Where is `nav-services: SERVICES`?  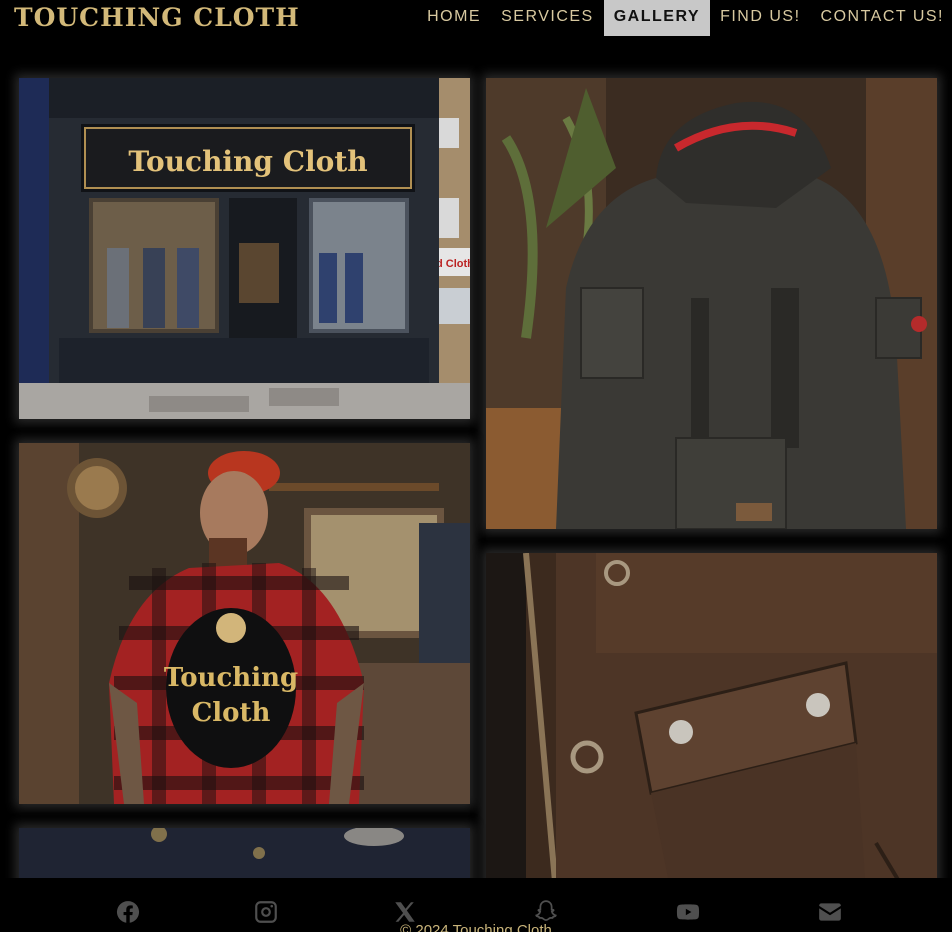
nav-services: SERVICES is located at coordinates (547, 18).